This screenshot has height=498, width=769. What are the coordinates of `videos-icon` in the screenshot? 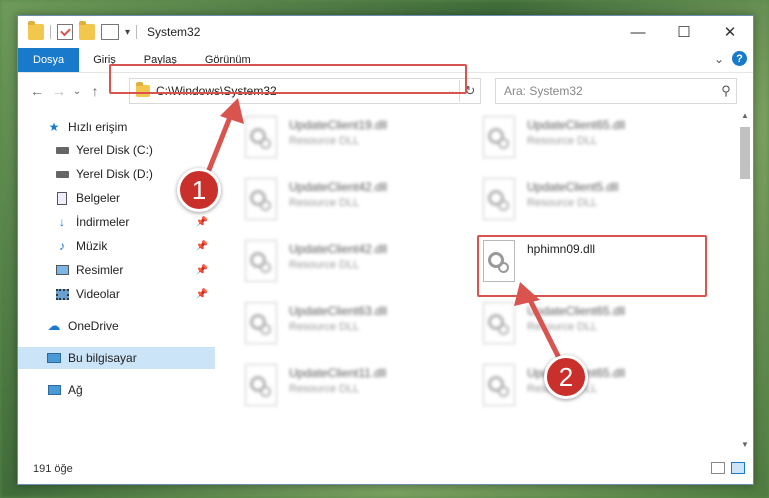 It's located at (62, 294).